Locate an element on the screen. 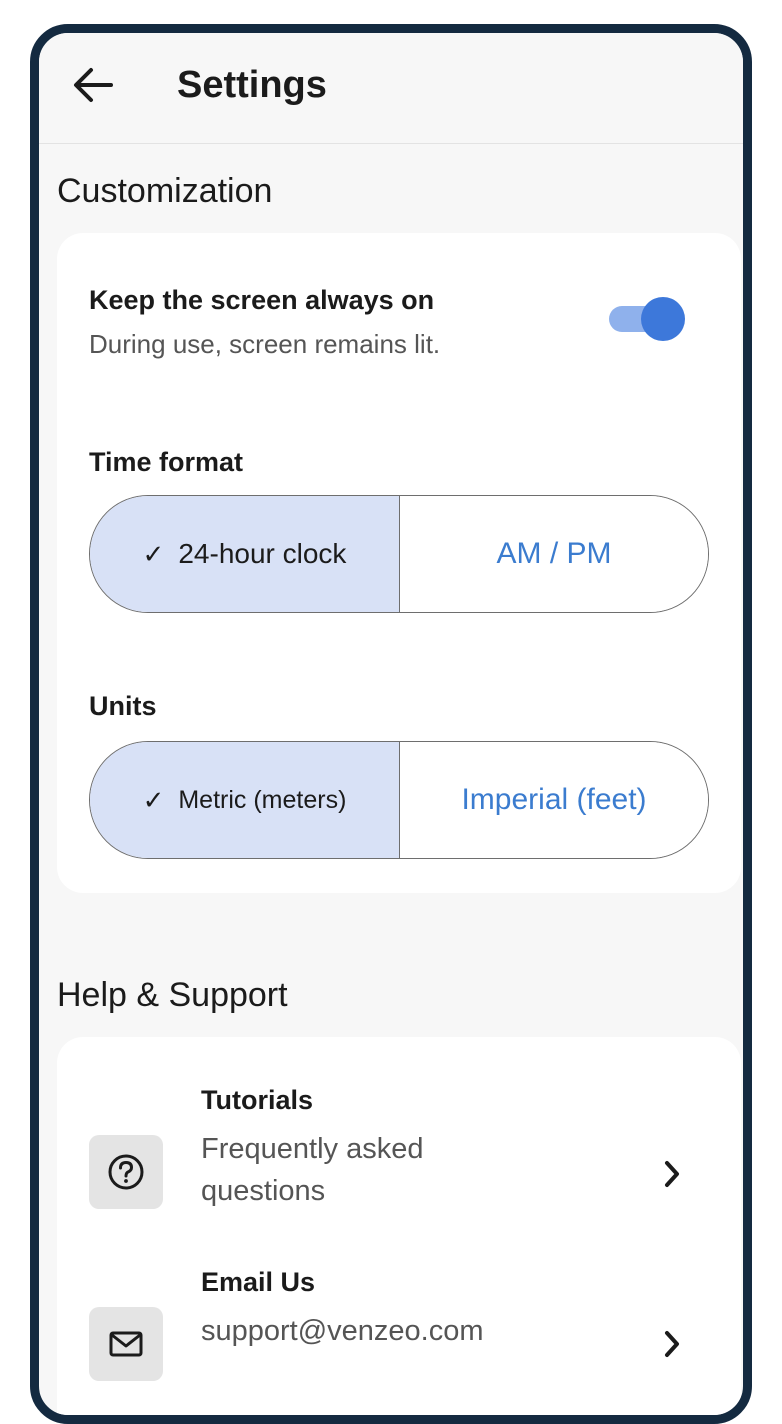  email-title: Email Us is located at coordinates (258, 1282).